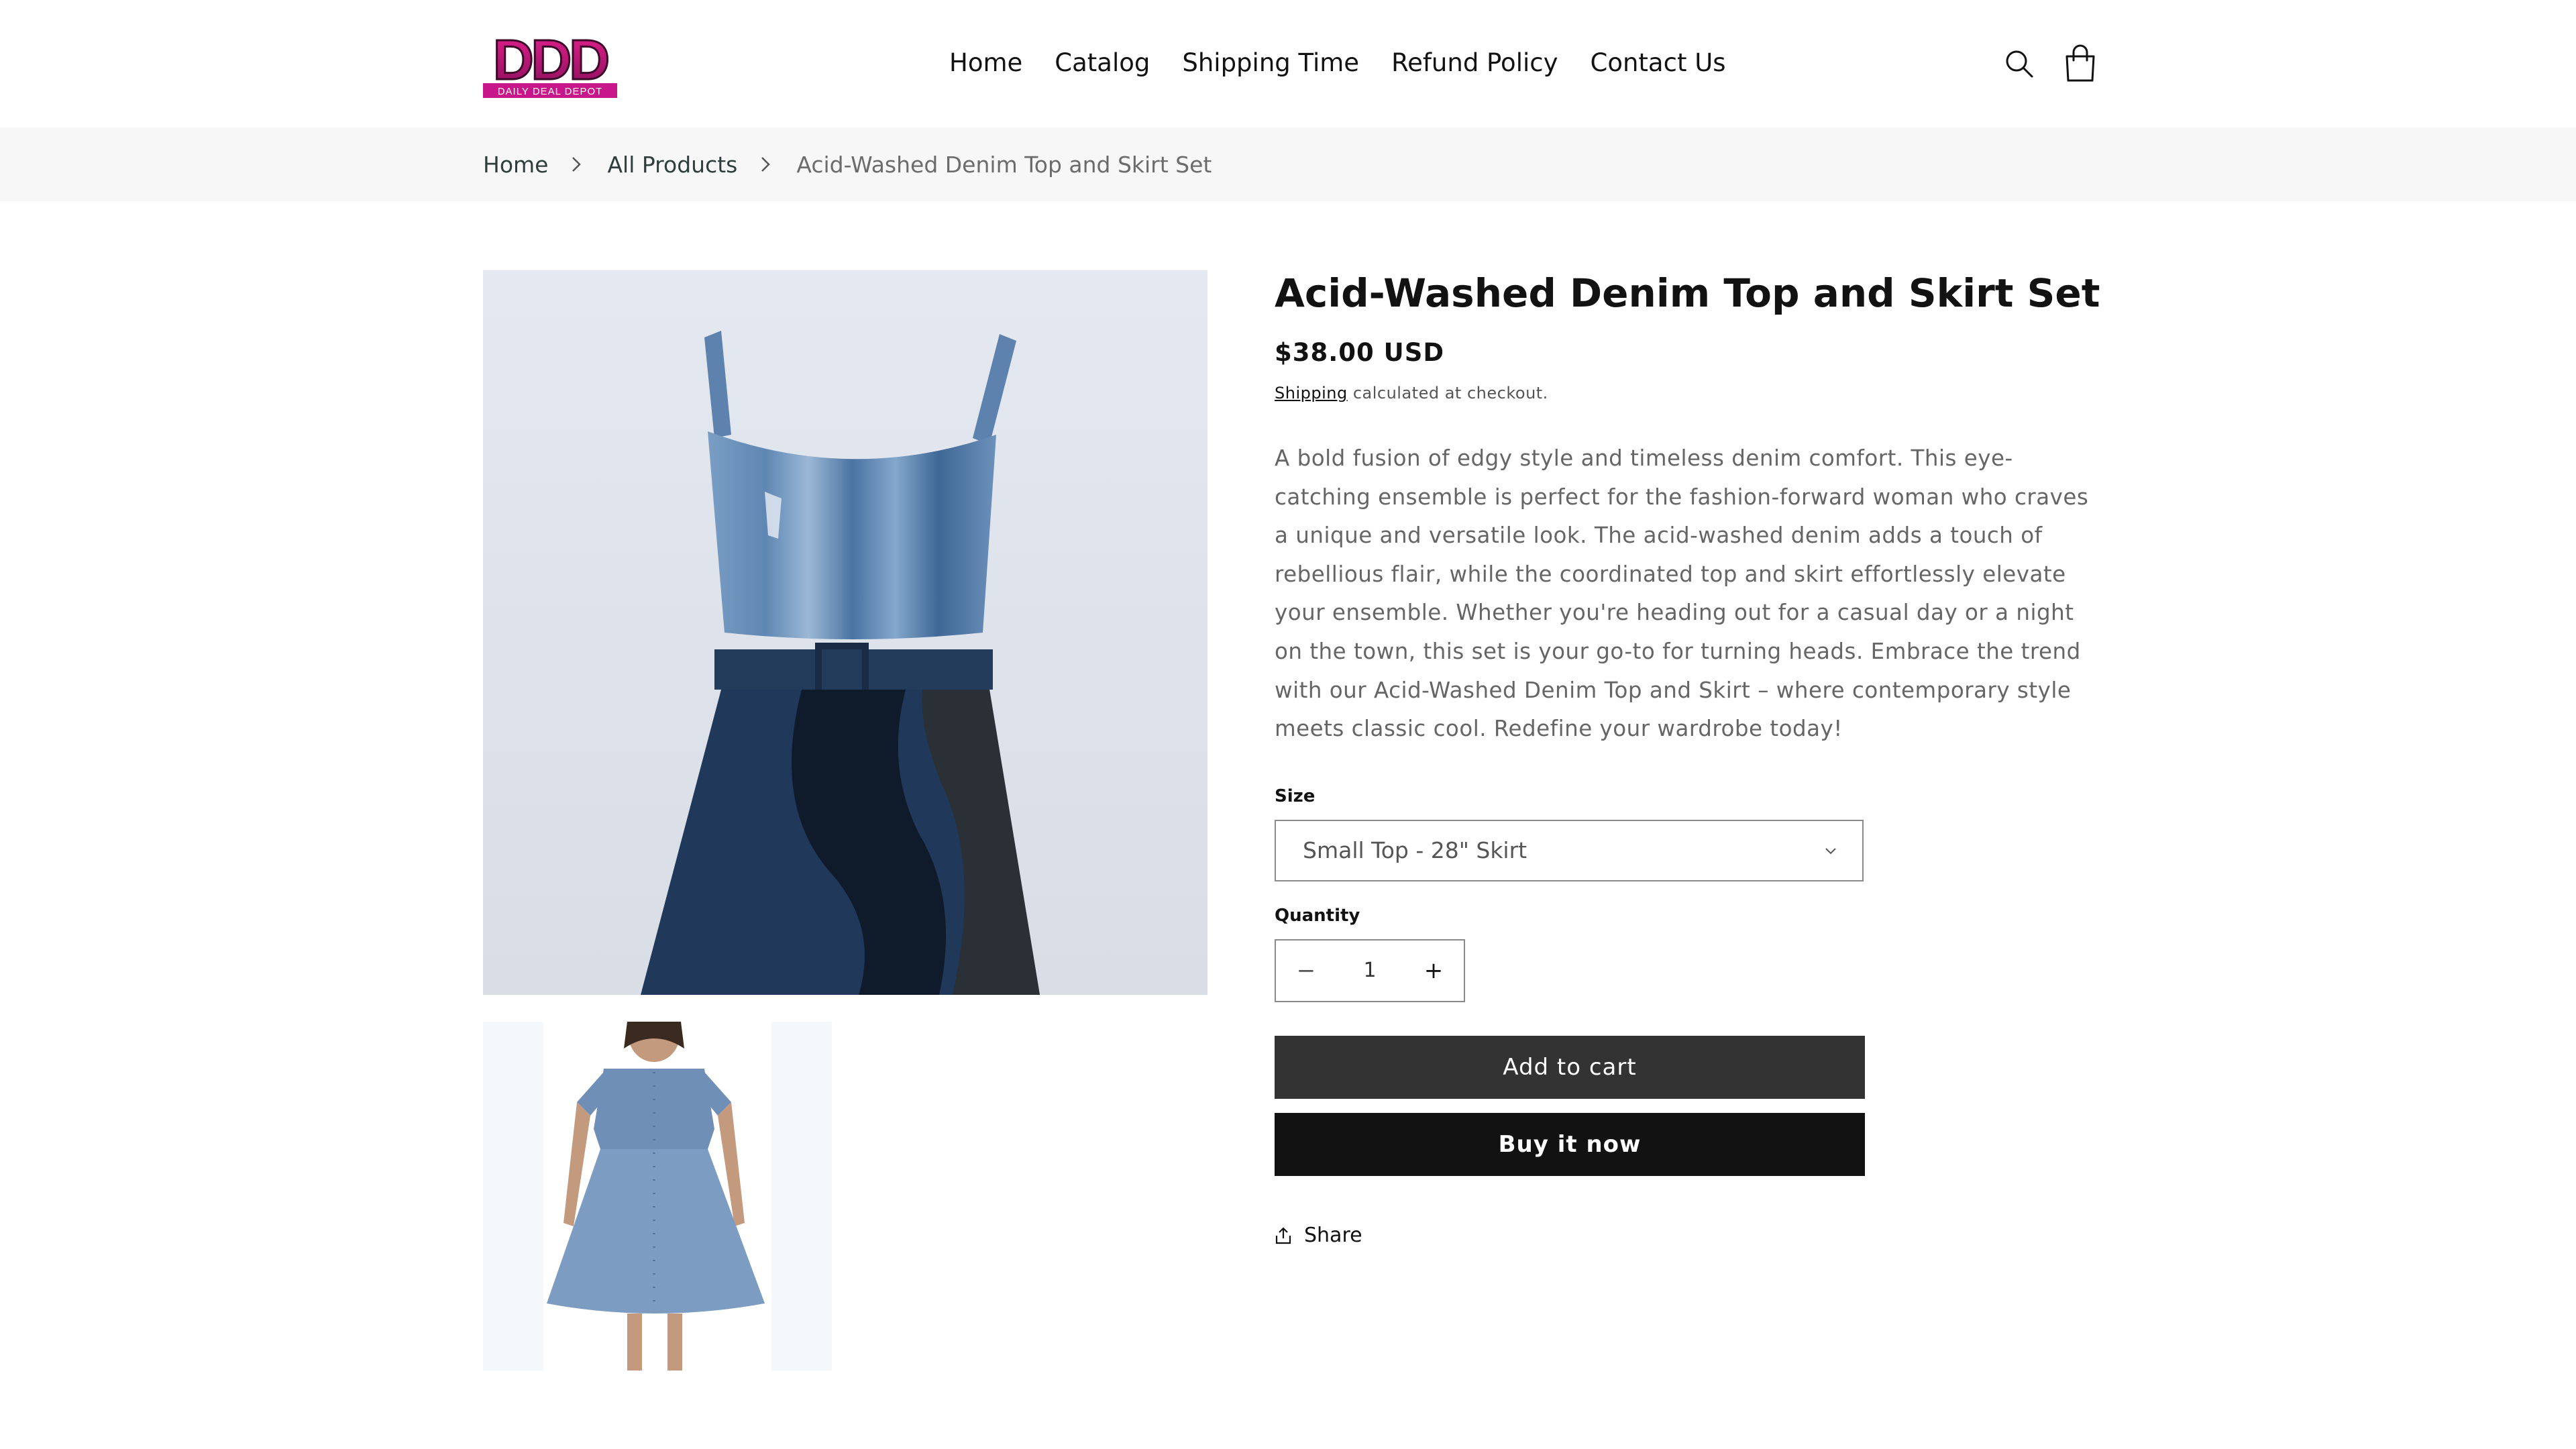  Describe the element at coordinates (1295, 796) in the screenshot. I see `size-label: Size` at that location.